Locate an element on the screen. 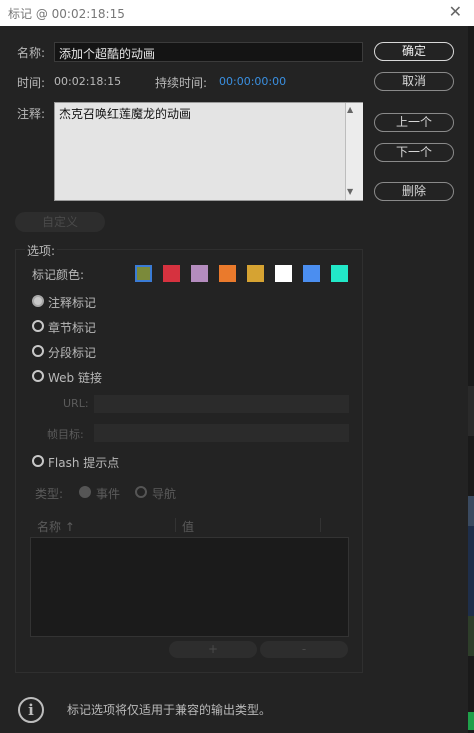 The height and width of the screenshot is (733, 474). scroll-up-icon: ▲ is located at coordinates (350, 109).